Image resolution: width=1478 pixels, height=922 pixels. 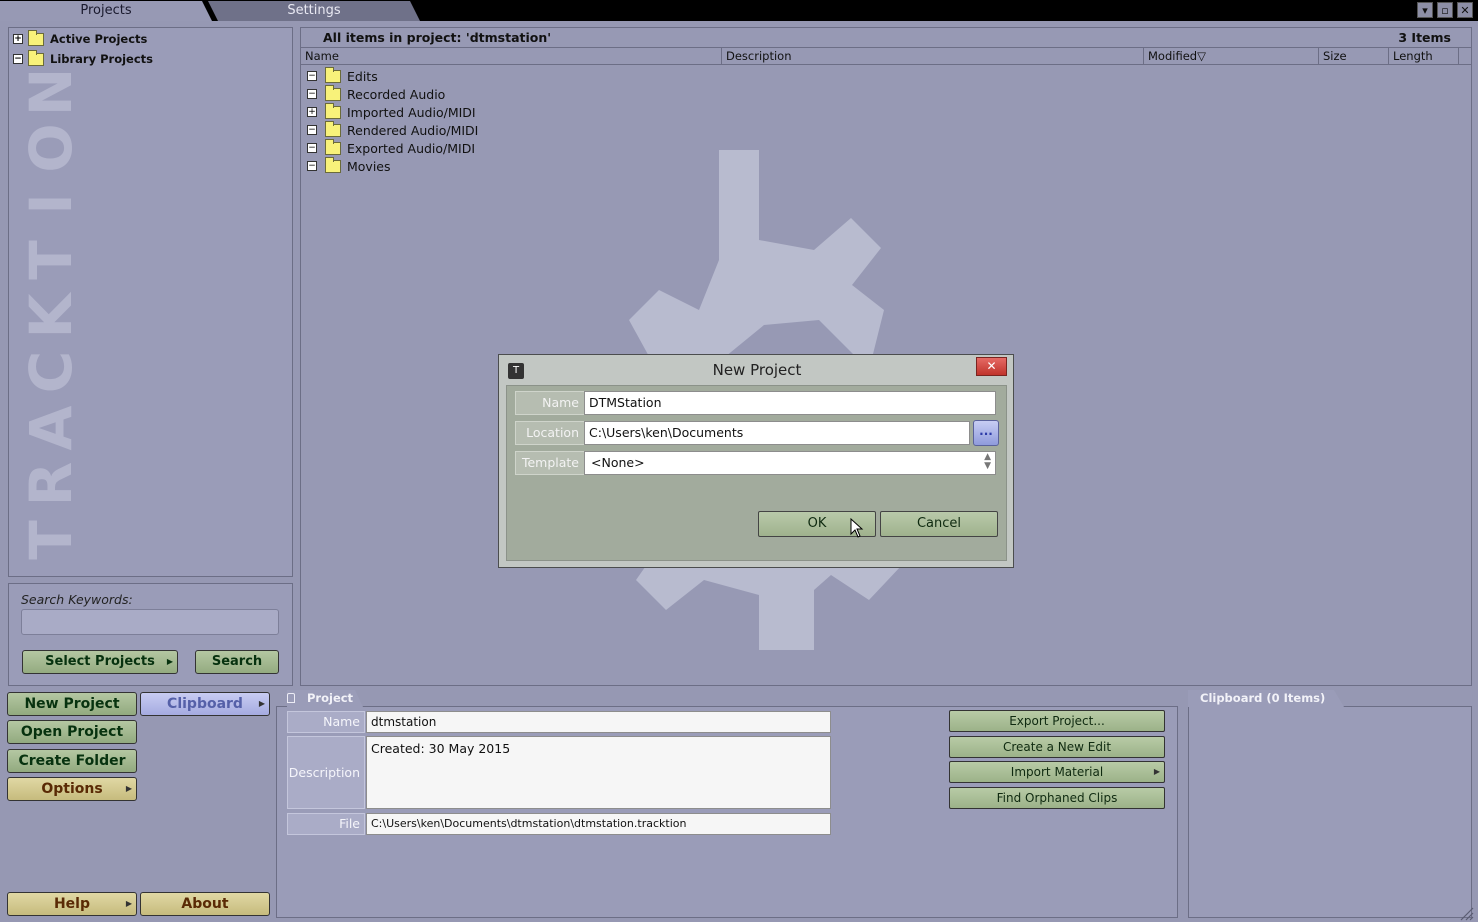 What do you see at coordinates (99, 39) in the screenshot?
I see `tree-item-label: Active Projects` at bounding box center [99, 39].